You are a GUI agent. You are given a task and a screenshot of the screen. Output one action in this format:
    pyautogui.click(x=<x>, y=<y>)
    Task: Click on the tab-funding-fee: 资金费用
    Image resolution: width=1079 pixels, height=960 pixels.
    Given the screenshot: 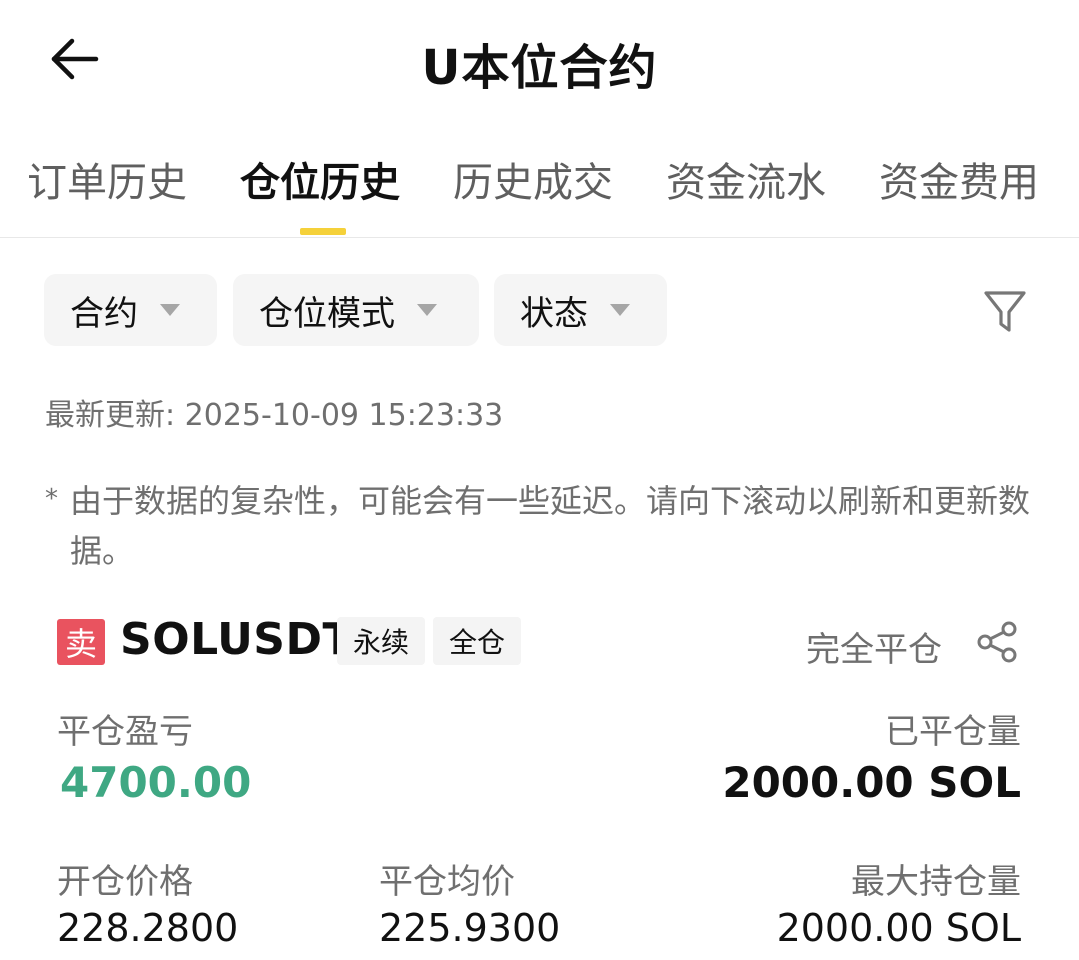 What is the action you would take?
    pyautogui.click(x=959, y=179)
    